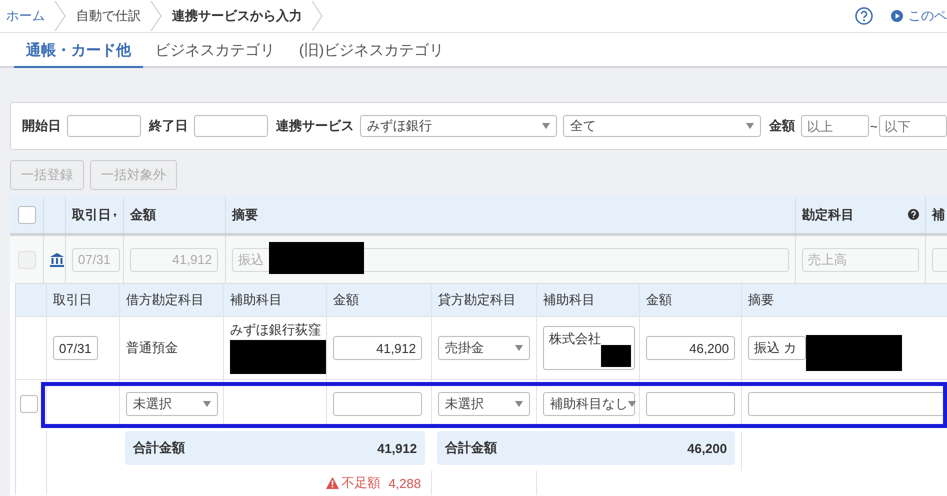  What do you see at coordinates (57, 259) in the screenshot?
I see `bank-icon` at bounding box center [57, 259].